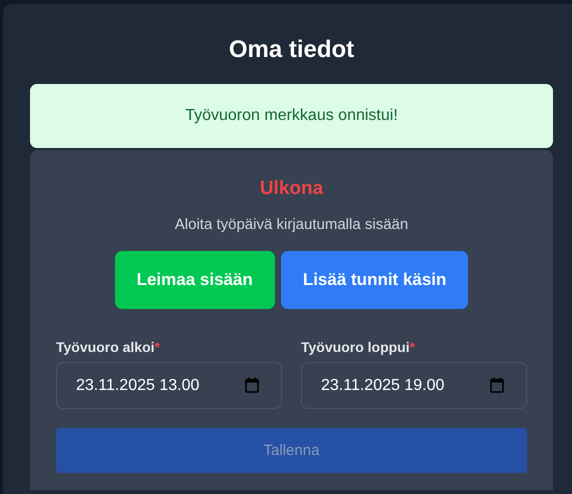 The width and height of the screenshot is (572, 494). What do you see at coordinates (414, 385) in the screenshot?
I see `datetime-field: 23.11.2025 19.00` at bounding box center [414, 385].